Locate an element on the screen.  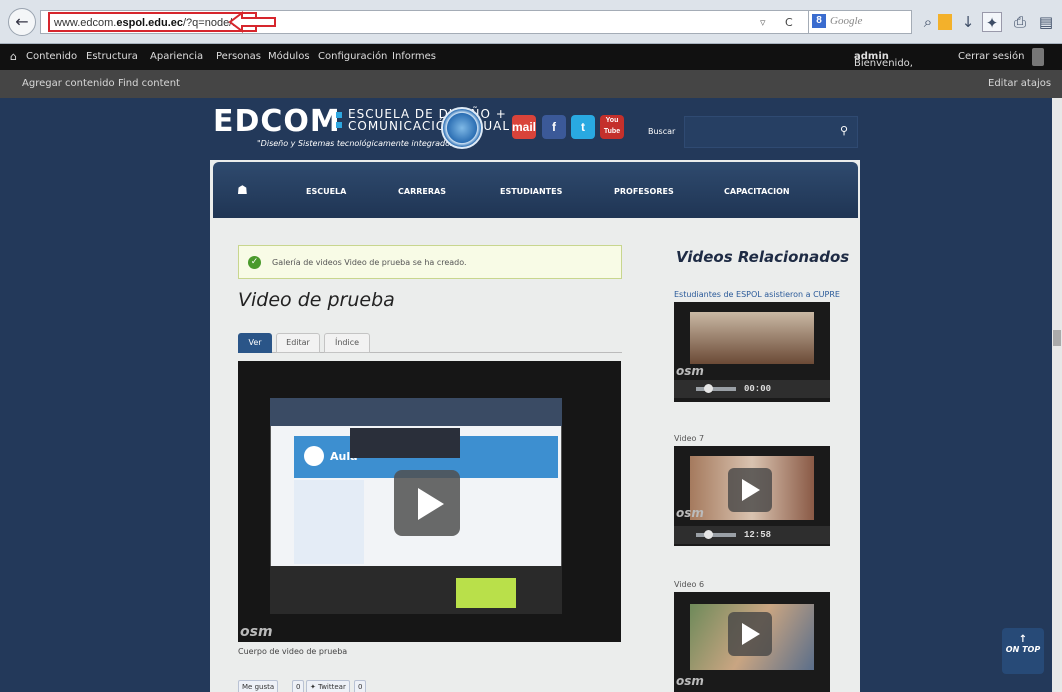
nav-profesores: PROFESORES is located at coordinates (644, 191).